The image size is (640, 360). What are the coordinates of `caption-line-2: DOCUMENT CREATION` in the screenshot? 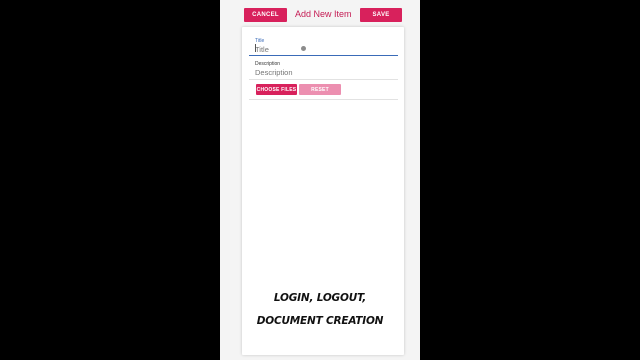 It's located at (320, 321).